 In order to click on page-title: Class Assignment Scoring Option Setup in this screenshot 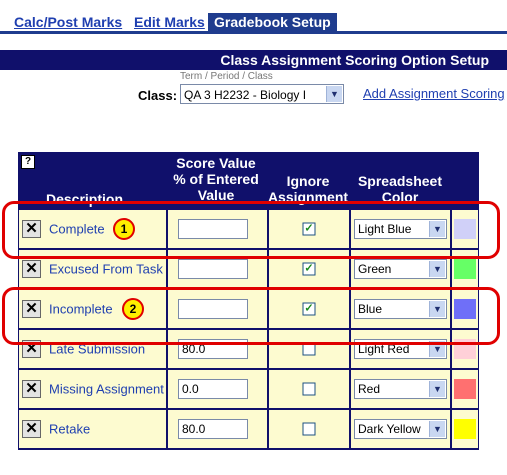, I will do `click(354, 60)`.